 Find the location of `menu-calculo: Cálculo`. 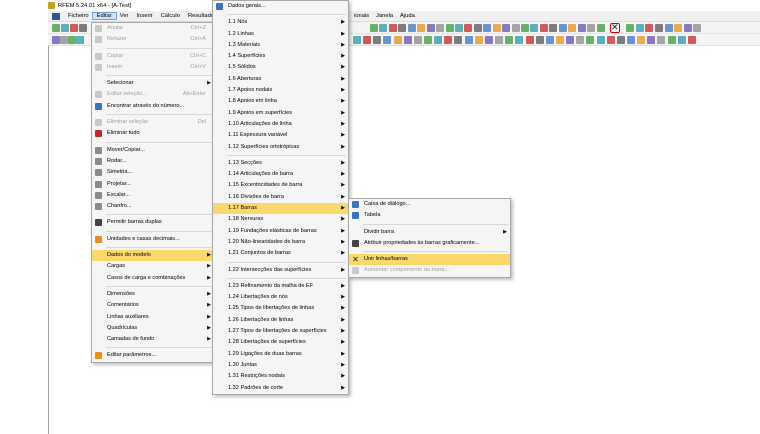

menu-calculo: Cálculo is located at coordinates (170, 16).